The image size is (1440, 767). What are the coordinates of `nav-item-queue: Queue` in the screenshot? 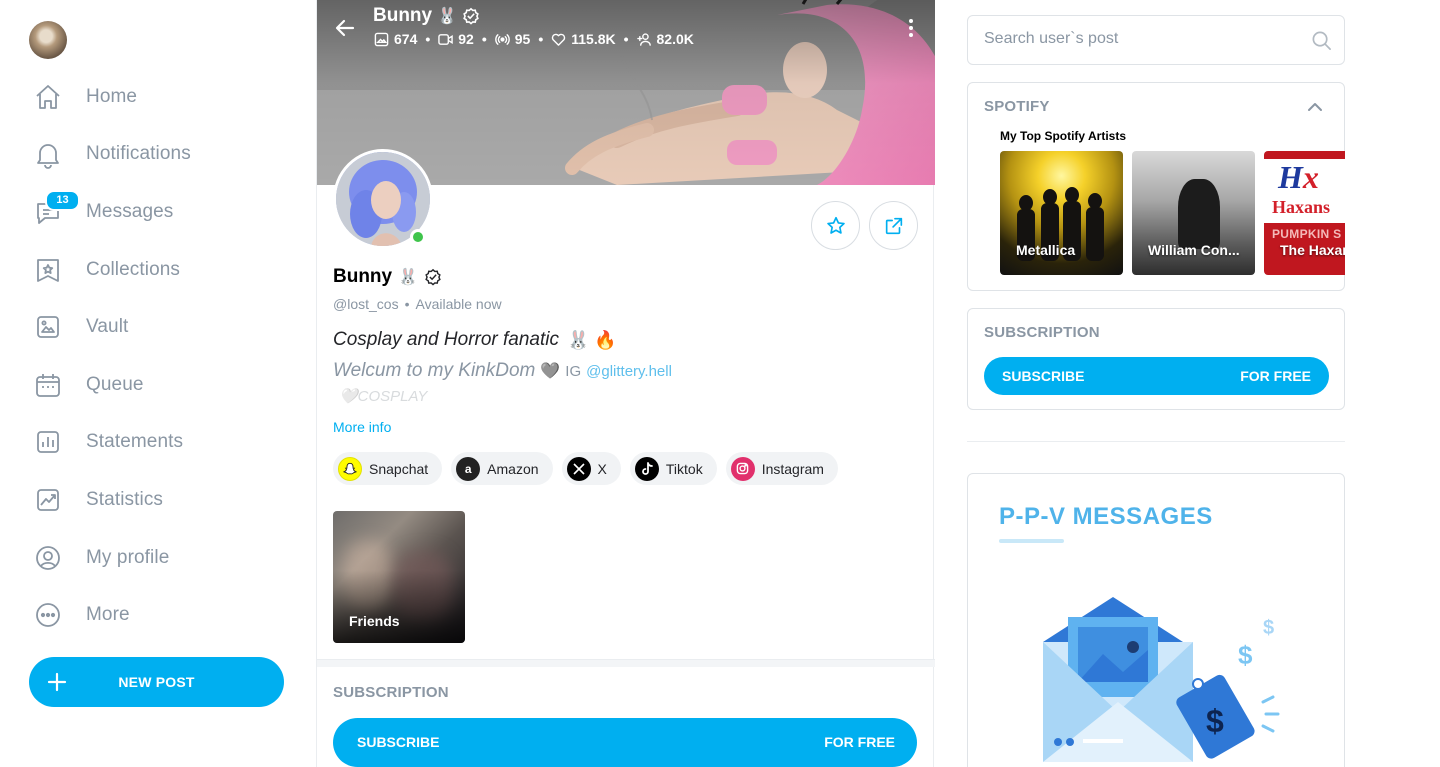 It's located at (150, 385).